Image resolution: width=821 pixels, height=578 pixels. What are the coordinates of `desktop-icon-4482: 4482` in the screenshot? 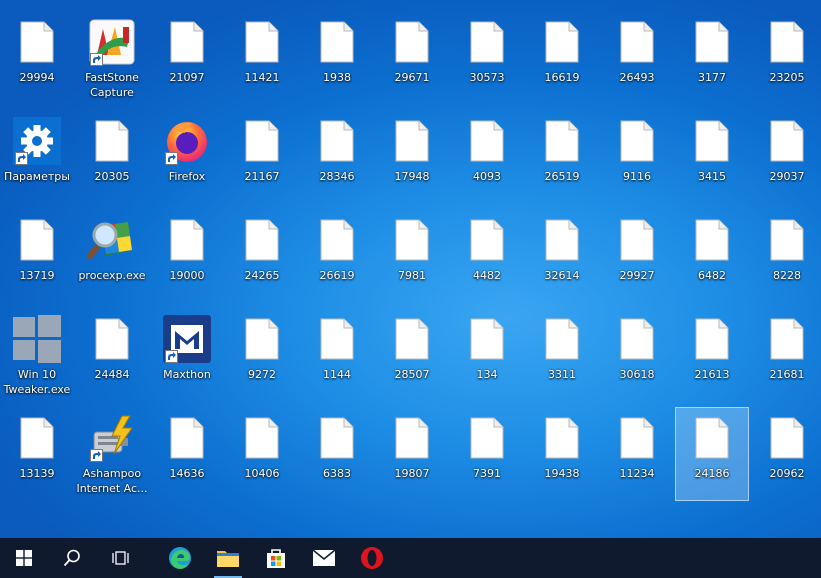 It's located at (487, 256).